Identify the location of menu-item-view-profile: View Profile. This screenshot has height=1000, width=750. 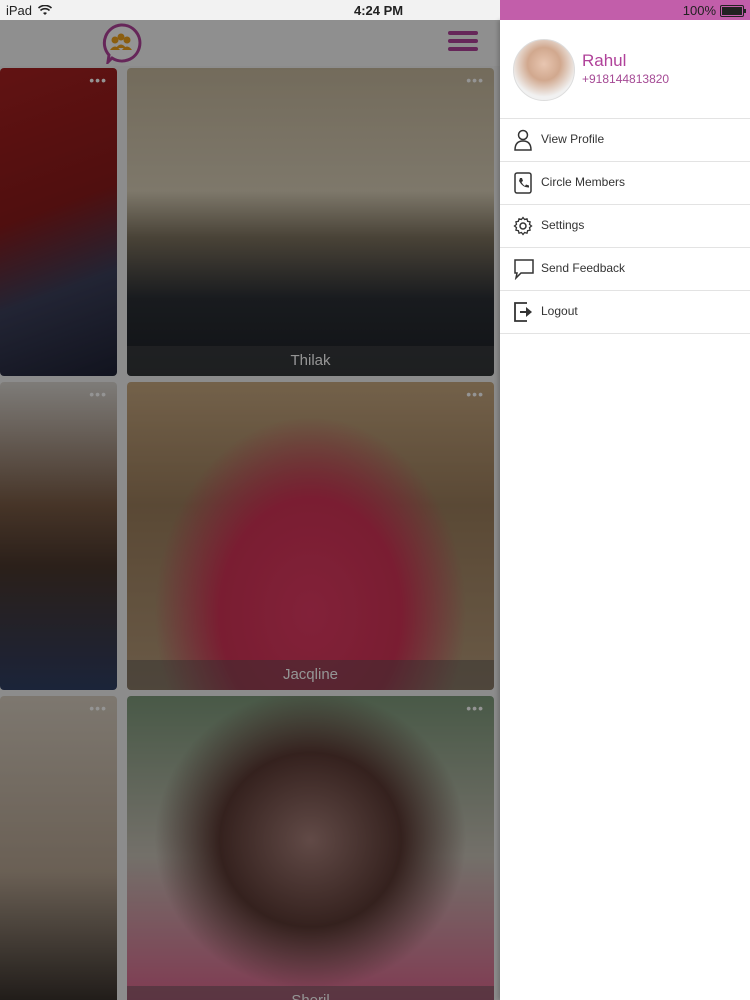
(625, 140).